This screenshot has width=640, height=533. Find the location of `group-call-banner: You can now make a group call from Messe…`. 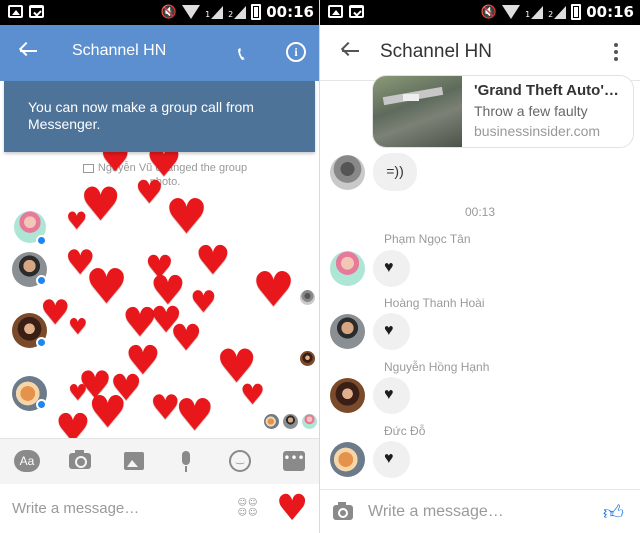

group-call-banner: You can now make a group call from Messe… is located at coordinates (159, 116).